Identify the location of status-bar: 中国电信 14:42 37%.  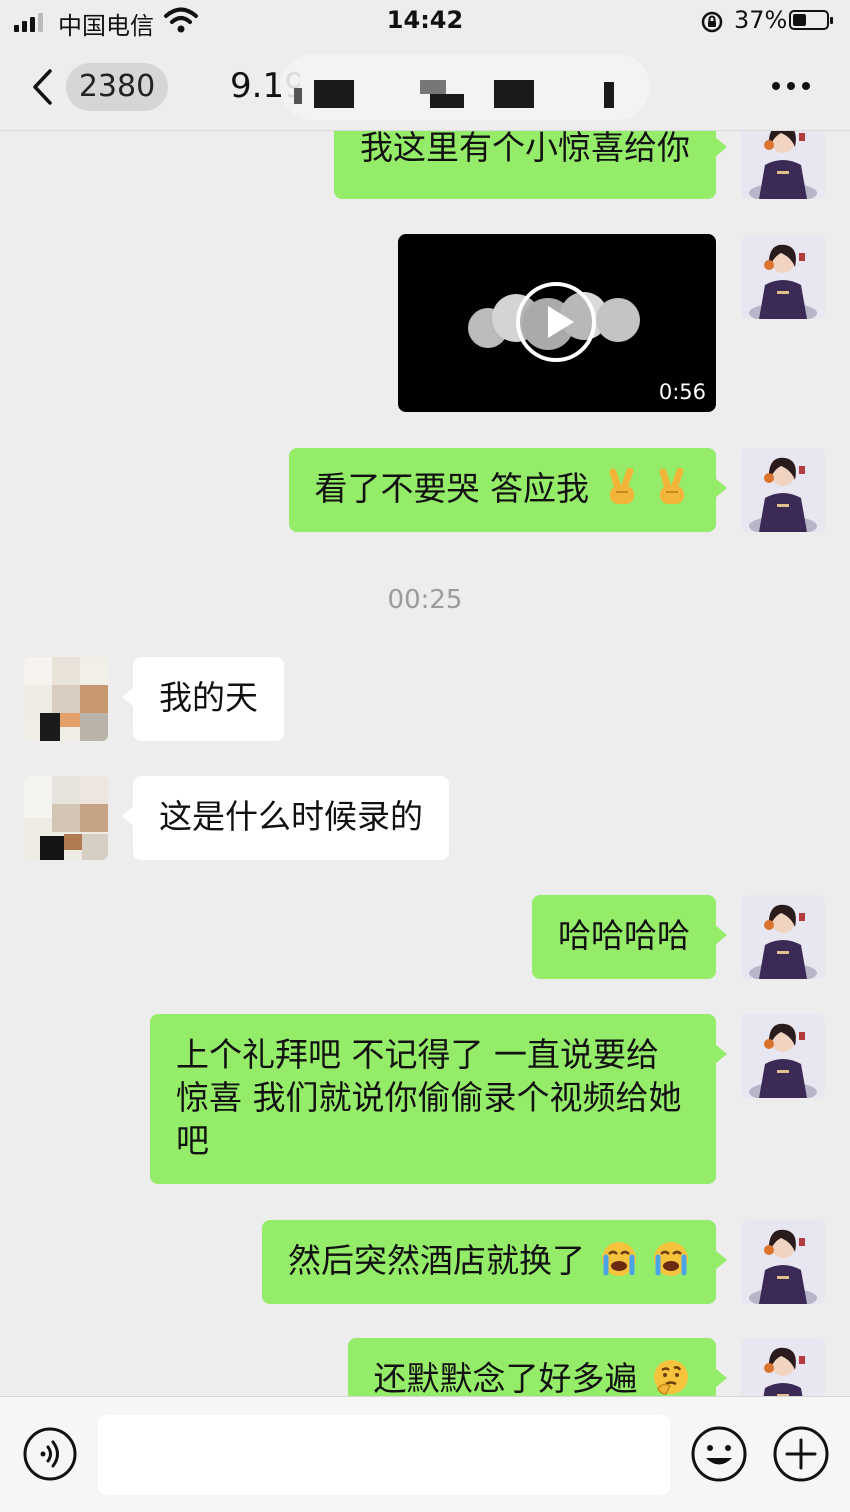
(425, 22).